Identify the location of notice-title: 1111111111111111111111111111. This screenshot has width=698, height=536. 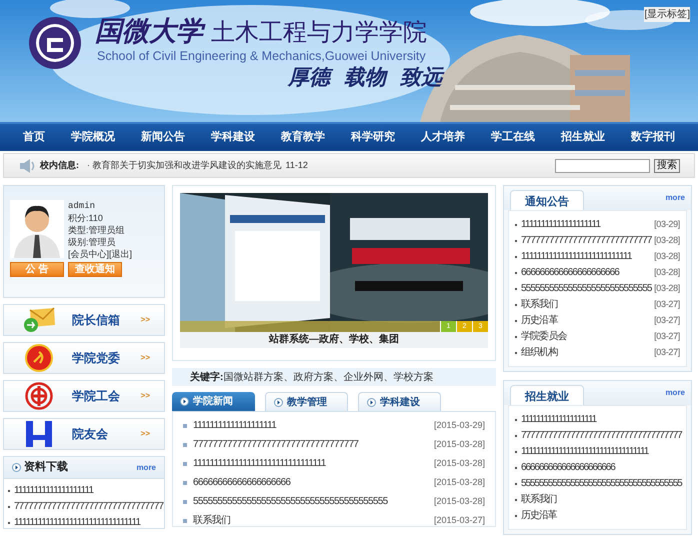
(587, 256).